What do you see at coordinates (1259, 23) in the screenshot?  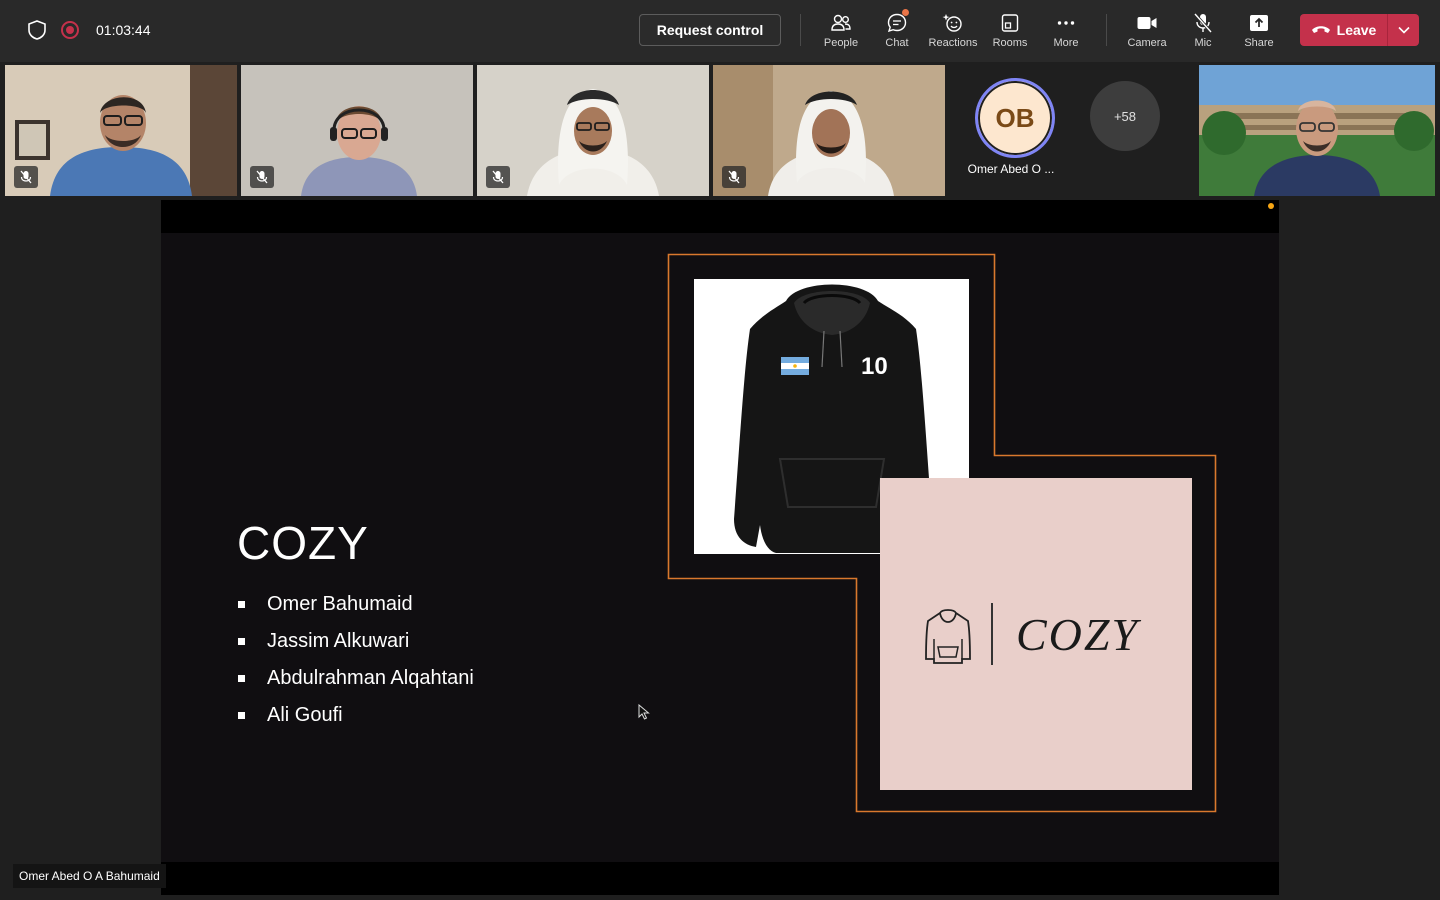 I see `share-icon` at bounding box center [1259, 23].